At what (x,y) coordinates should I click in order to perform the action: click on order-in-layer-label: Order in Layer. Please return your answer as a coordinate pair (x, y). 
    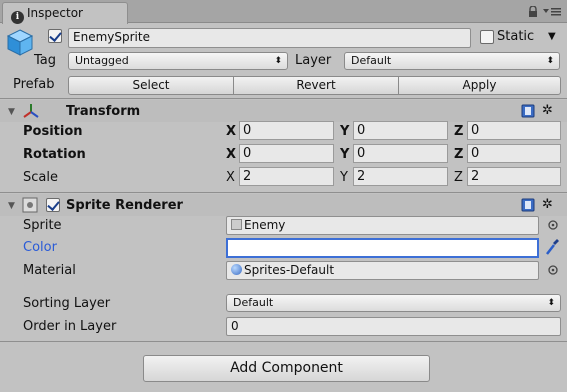
    Looking at the image, I should click on (70, 326).